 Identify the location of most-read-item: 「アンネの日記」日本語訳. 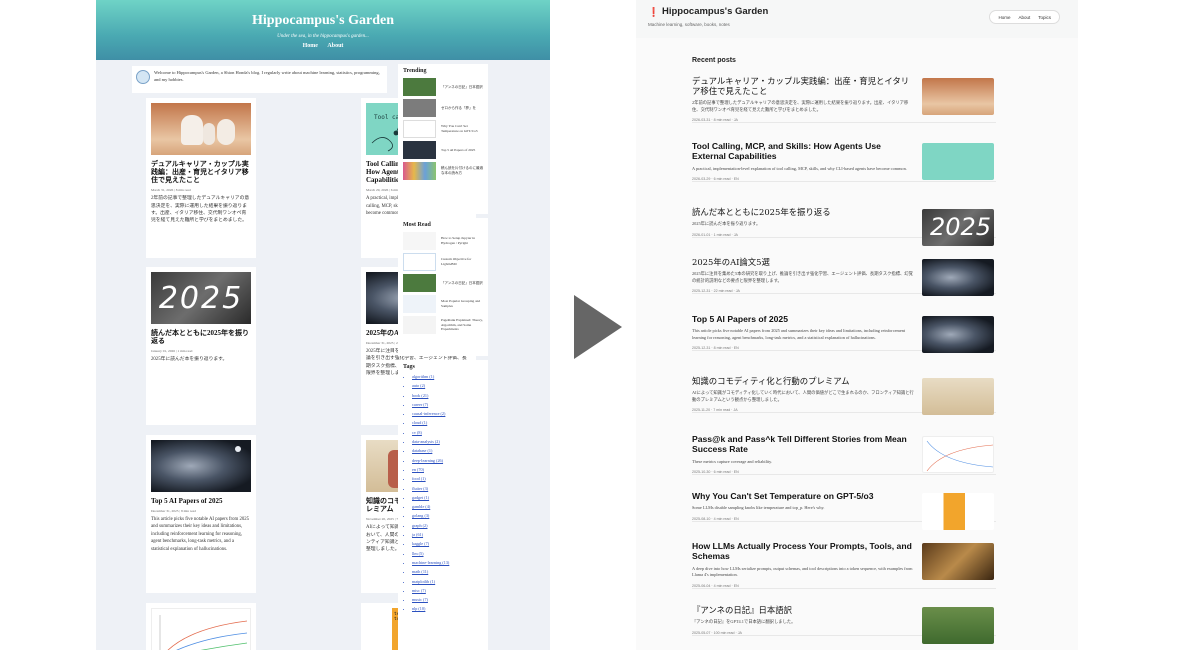
(443, 283).